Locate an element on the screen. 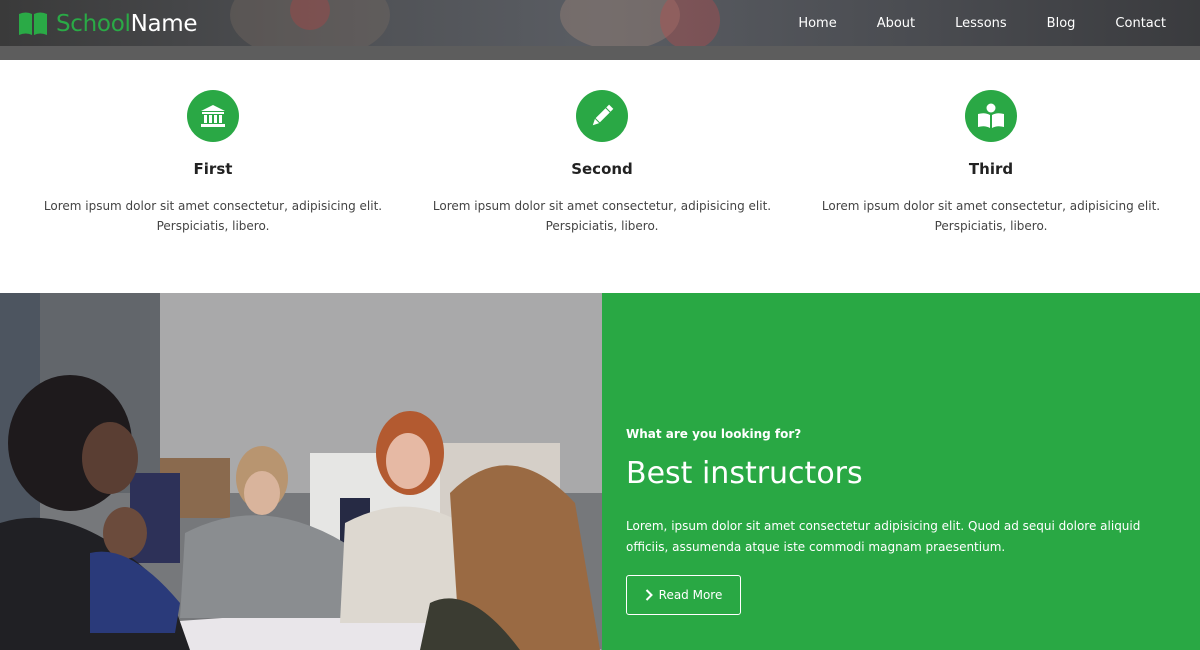 The height and width of the screenshot is (650, 1200). nav-contact-link: Contact is located at coordinates (1140, 23).